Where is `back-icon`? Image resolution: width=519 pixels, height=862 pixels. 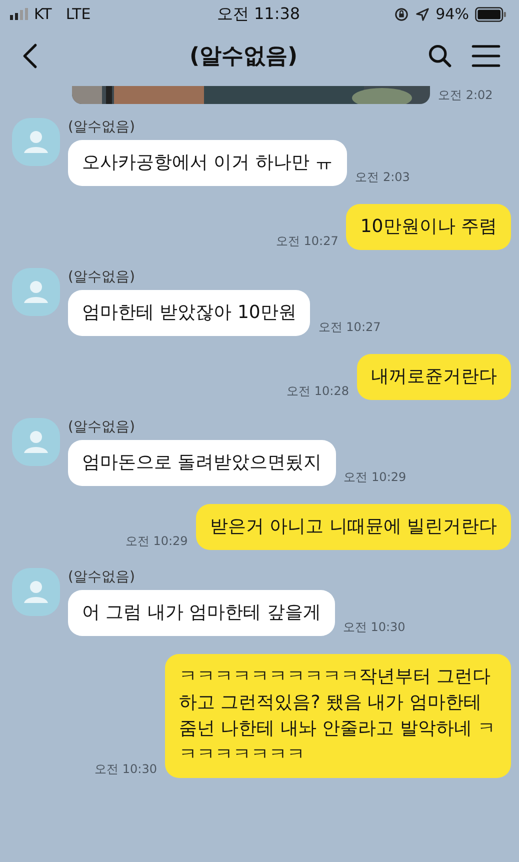 back-icon is located at coordinates (30, 56).